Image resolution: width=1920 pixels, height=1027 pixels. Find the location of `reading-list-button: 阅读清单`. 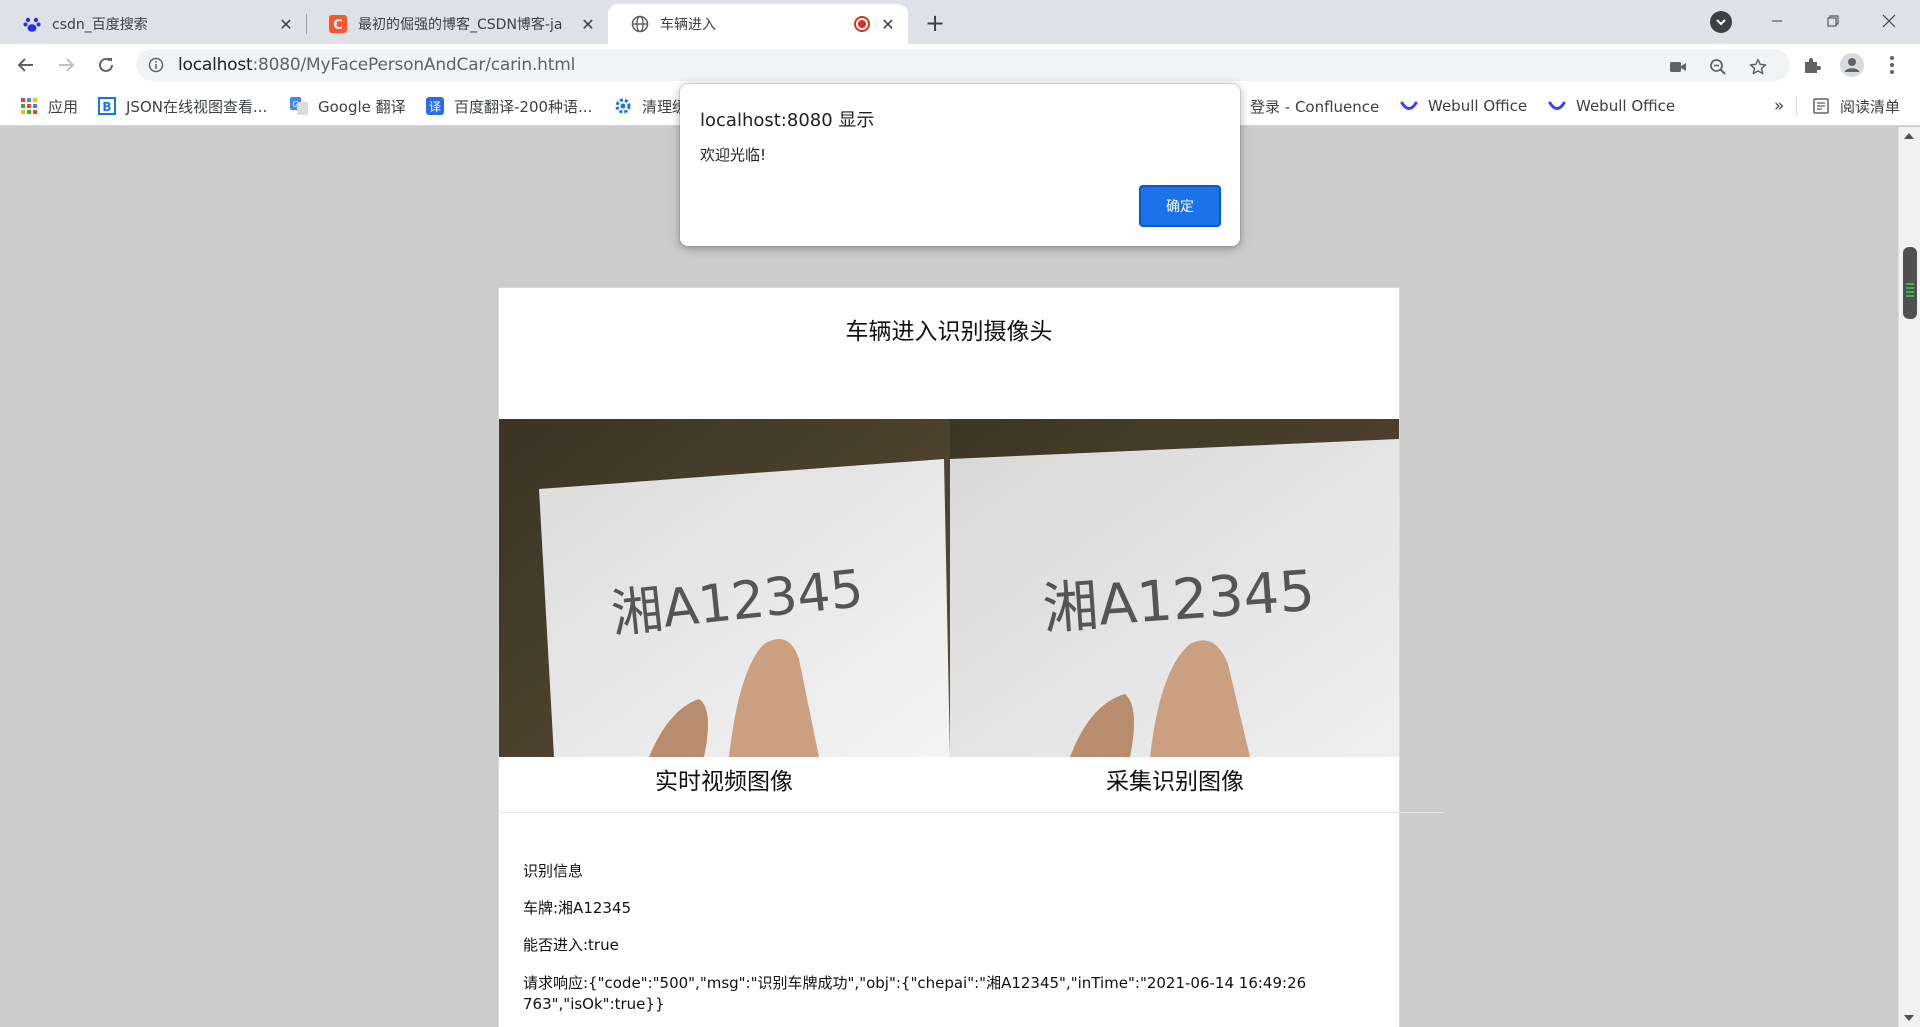

reading-list-button: 阅读清单 is located at coordinates (1856, 106).